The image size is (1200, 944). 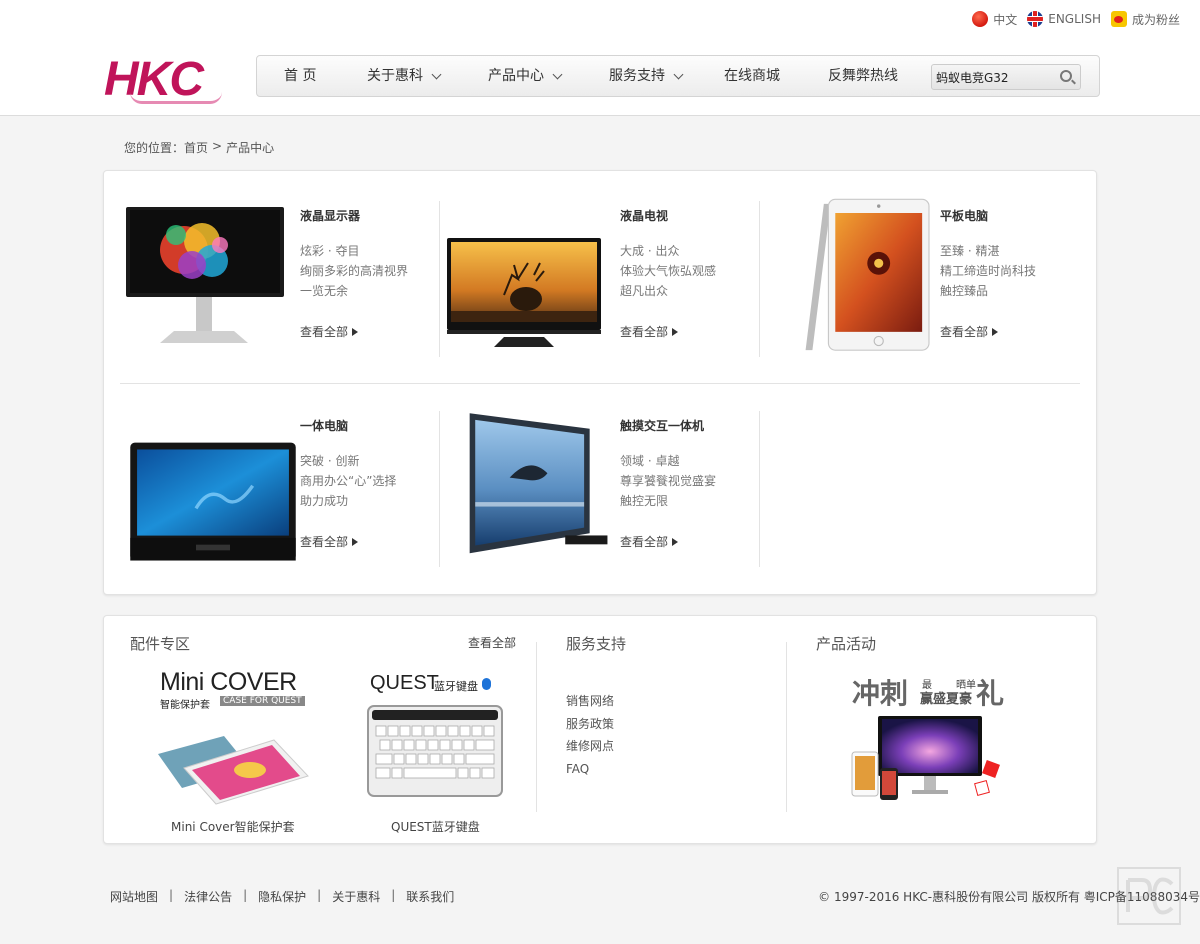 I want to click on product-desc-line: 至臻 · 精湛, so click(x=970, y=251).